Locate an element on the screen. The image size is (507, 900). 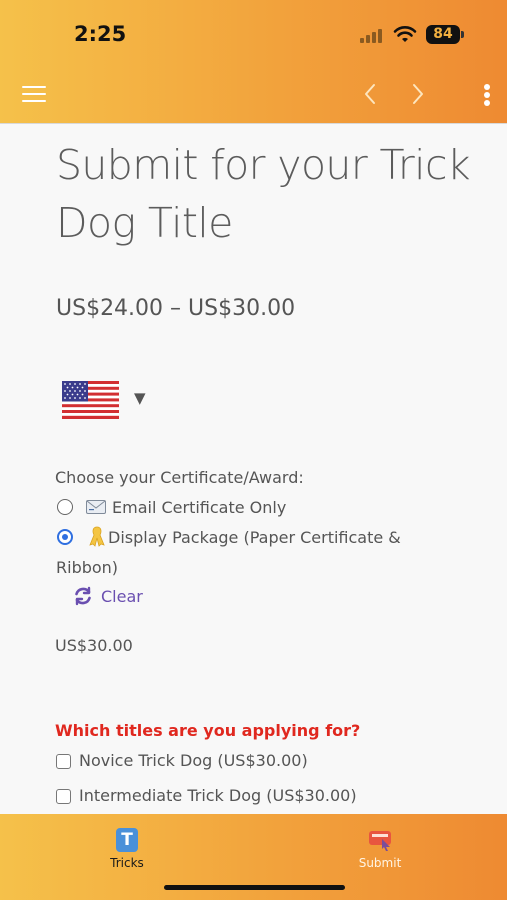
page-title: Submit for your Trick Dog Title is located at coordinates (263, 194).